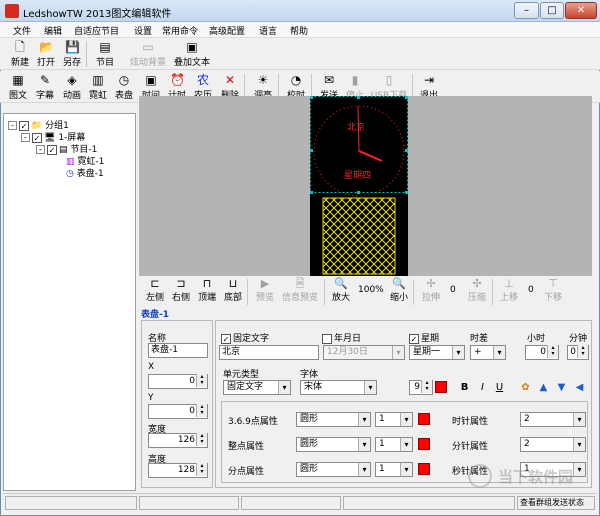 This screenshot has width=600, height=516. I want to click on menu-file: 文件, so click(22, 30).